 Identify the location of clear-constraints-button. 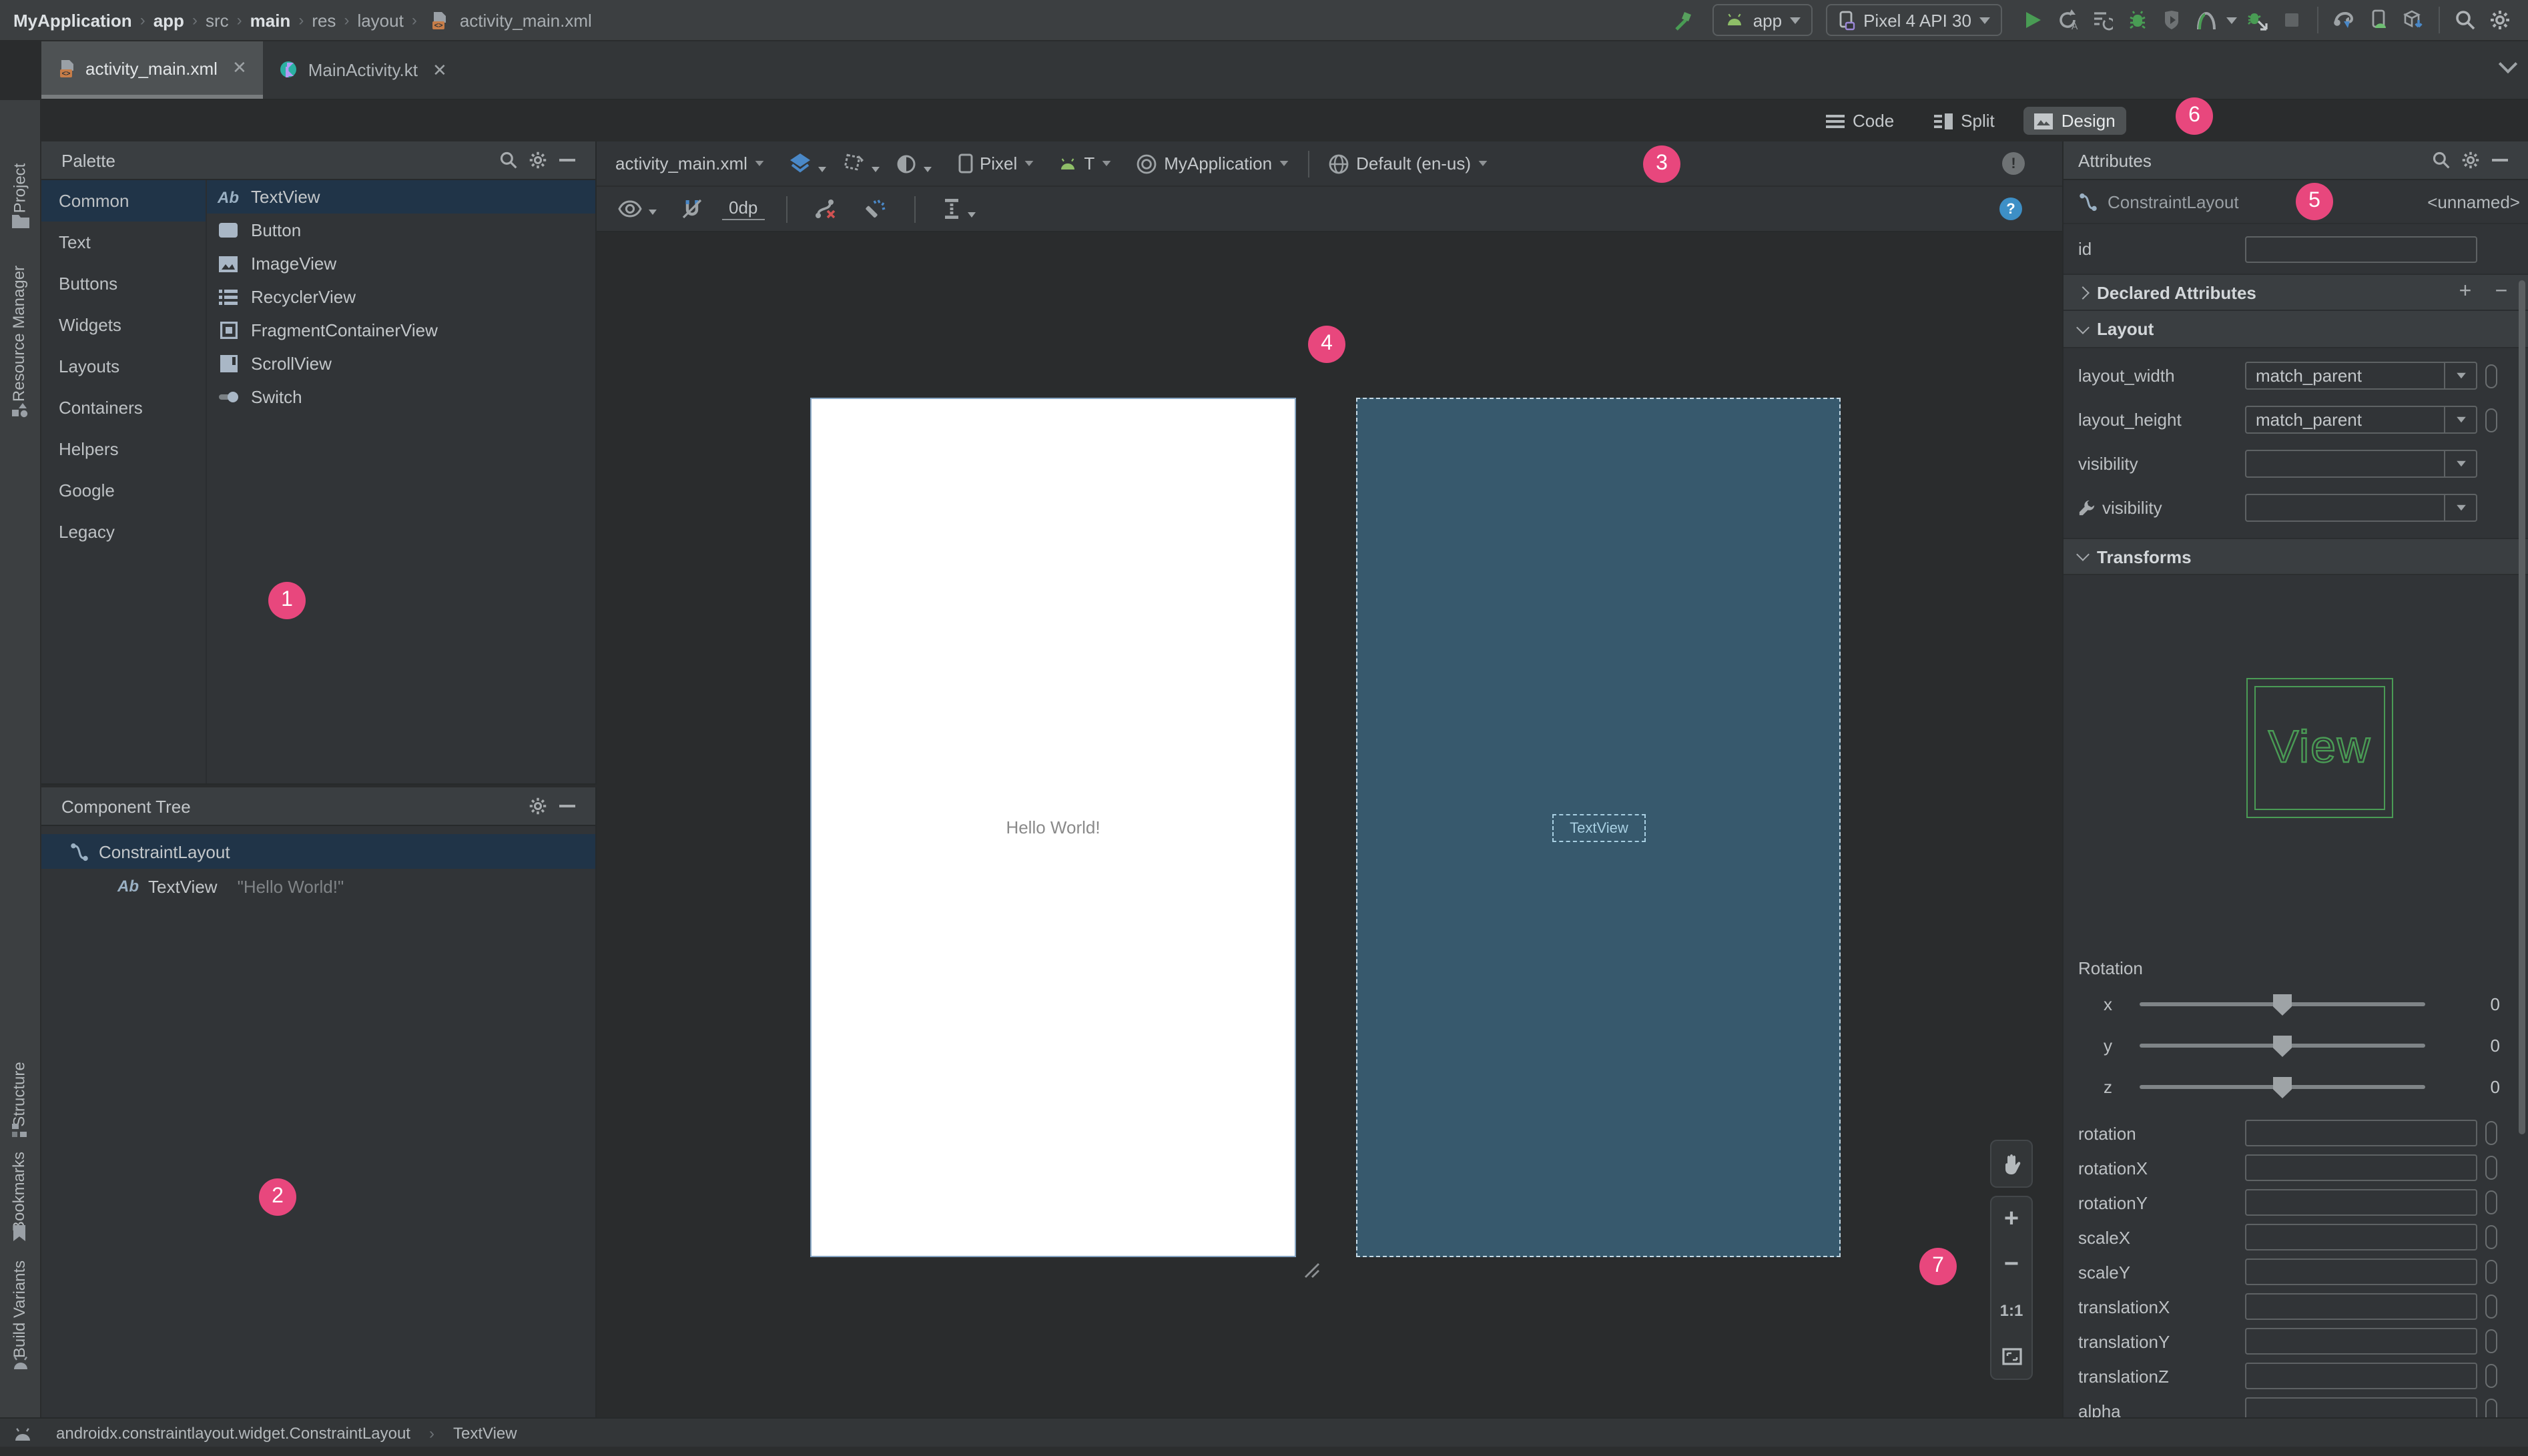
(825, 209).